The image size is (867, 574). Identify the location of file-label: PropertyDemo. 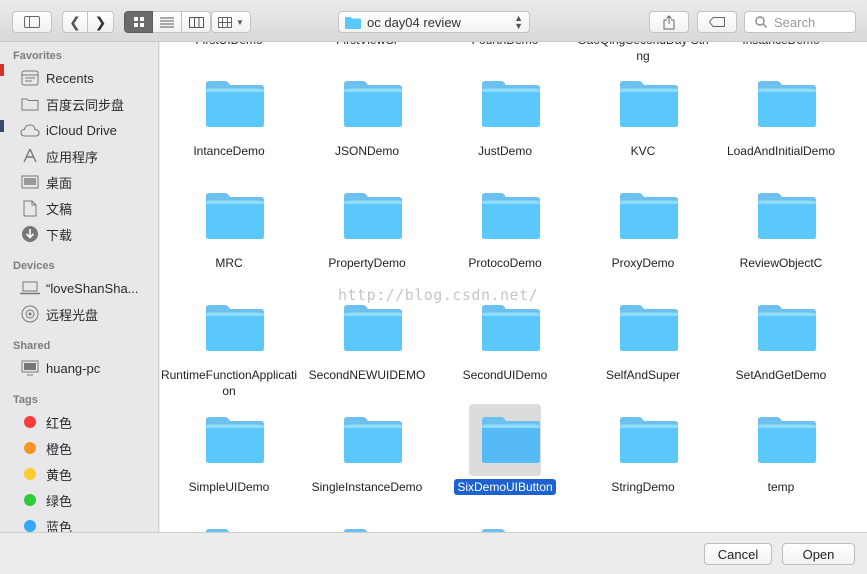
(367, 263).